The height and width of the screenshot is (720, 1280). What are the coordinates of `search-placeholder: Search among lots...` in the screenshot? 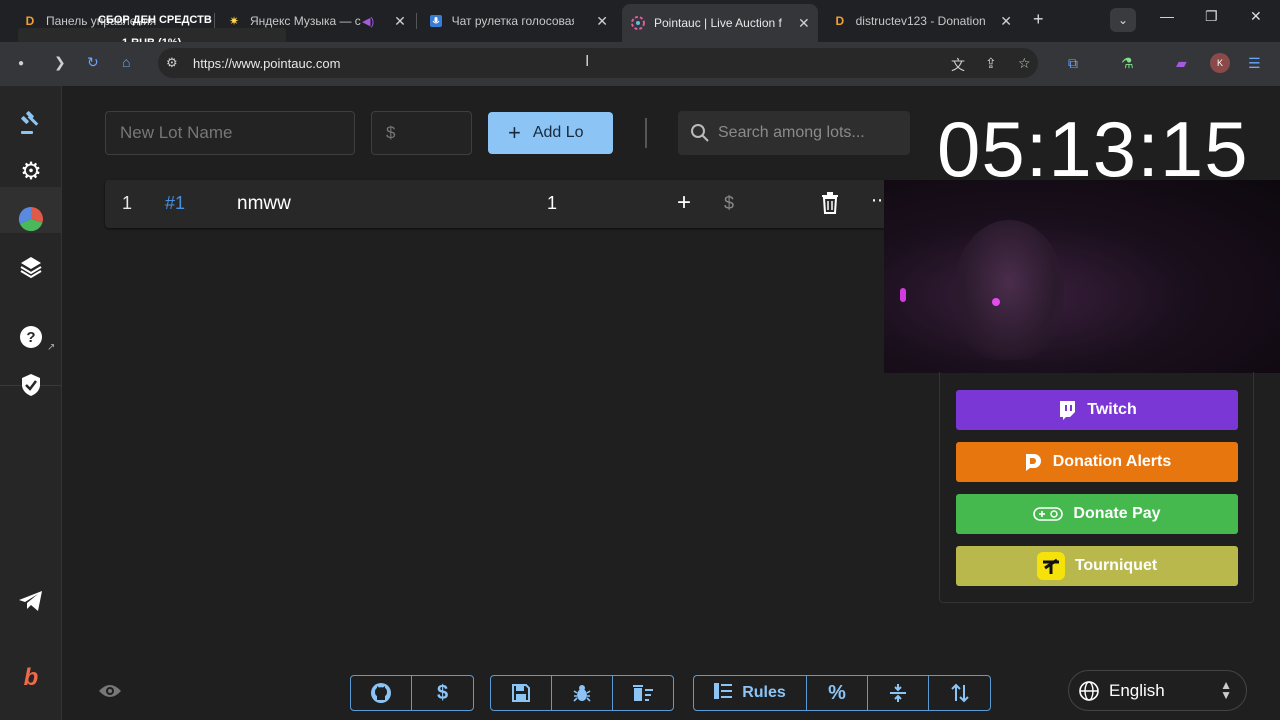 It's located at (791, 132).